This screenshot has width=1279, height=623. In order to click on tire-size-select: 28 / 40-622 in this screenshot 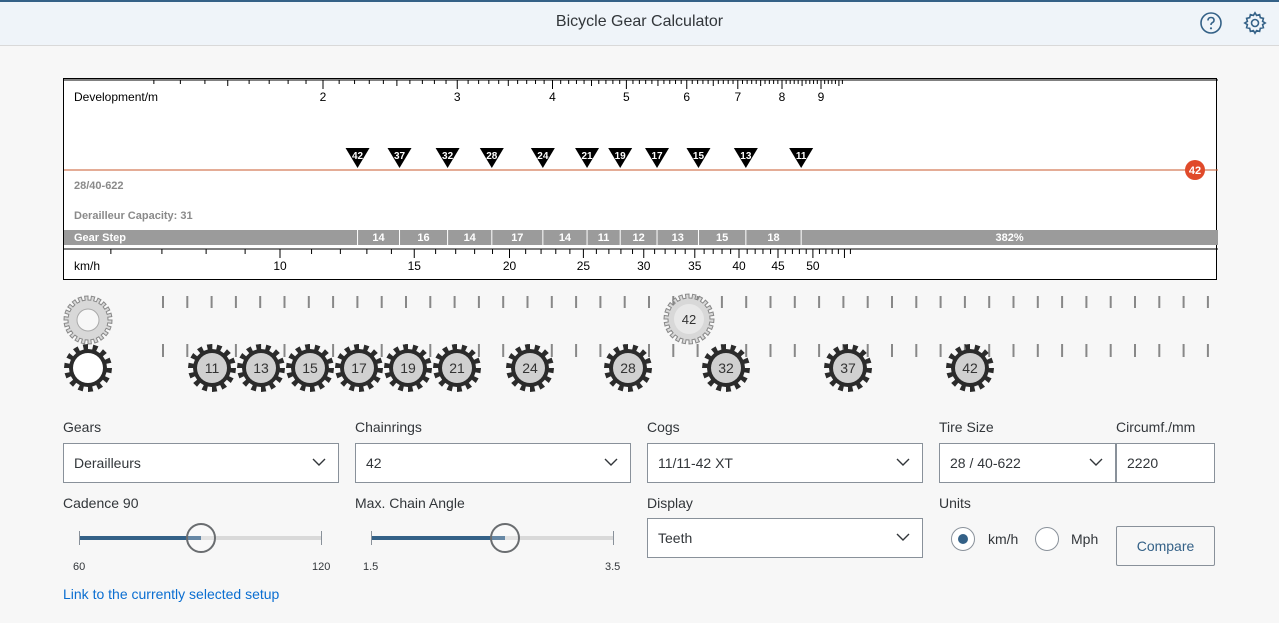, I will do `click(1027, 463)`.